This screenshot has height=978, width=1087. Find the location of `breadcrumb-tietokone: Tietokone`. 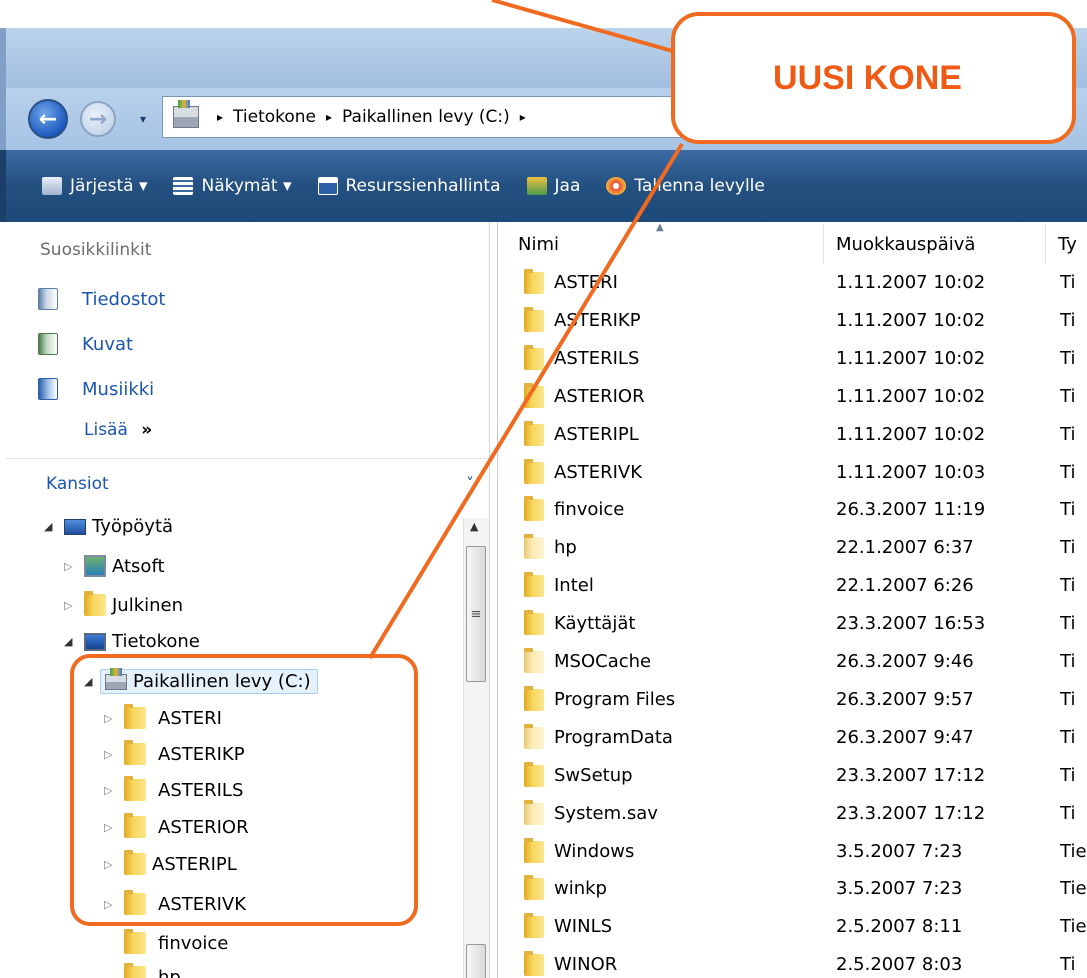

breadcrumb-tietokone: Tietokone is located at coordinates (274, 117).